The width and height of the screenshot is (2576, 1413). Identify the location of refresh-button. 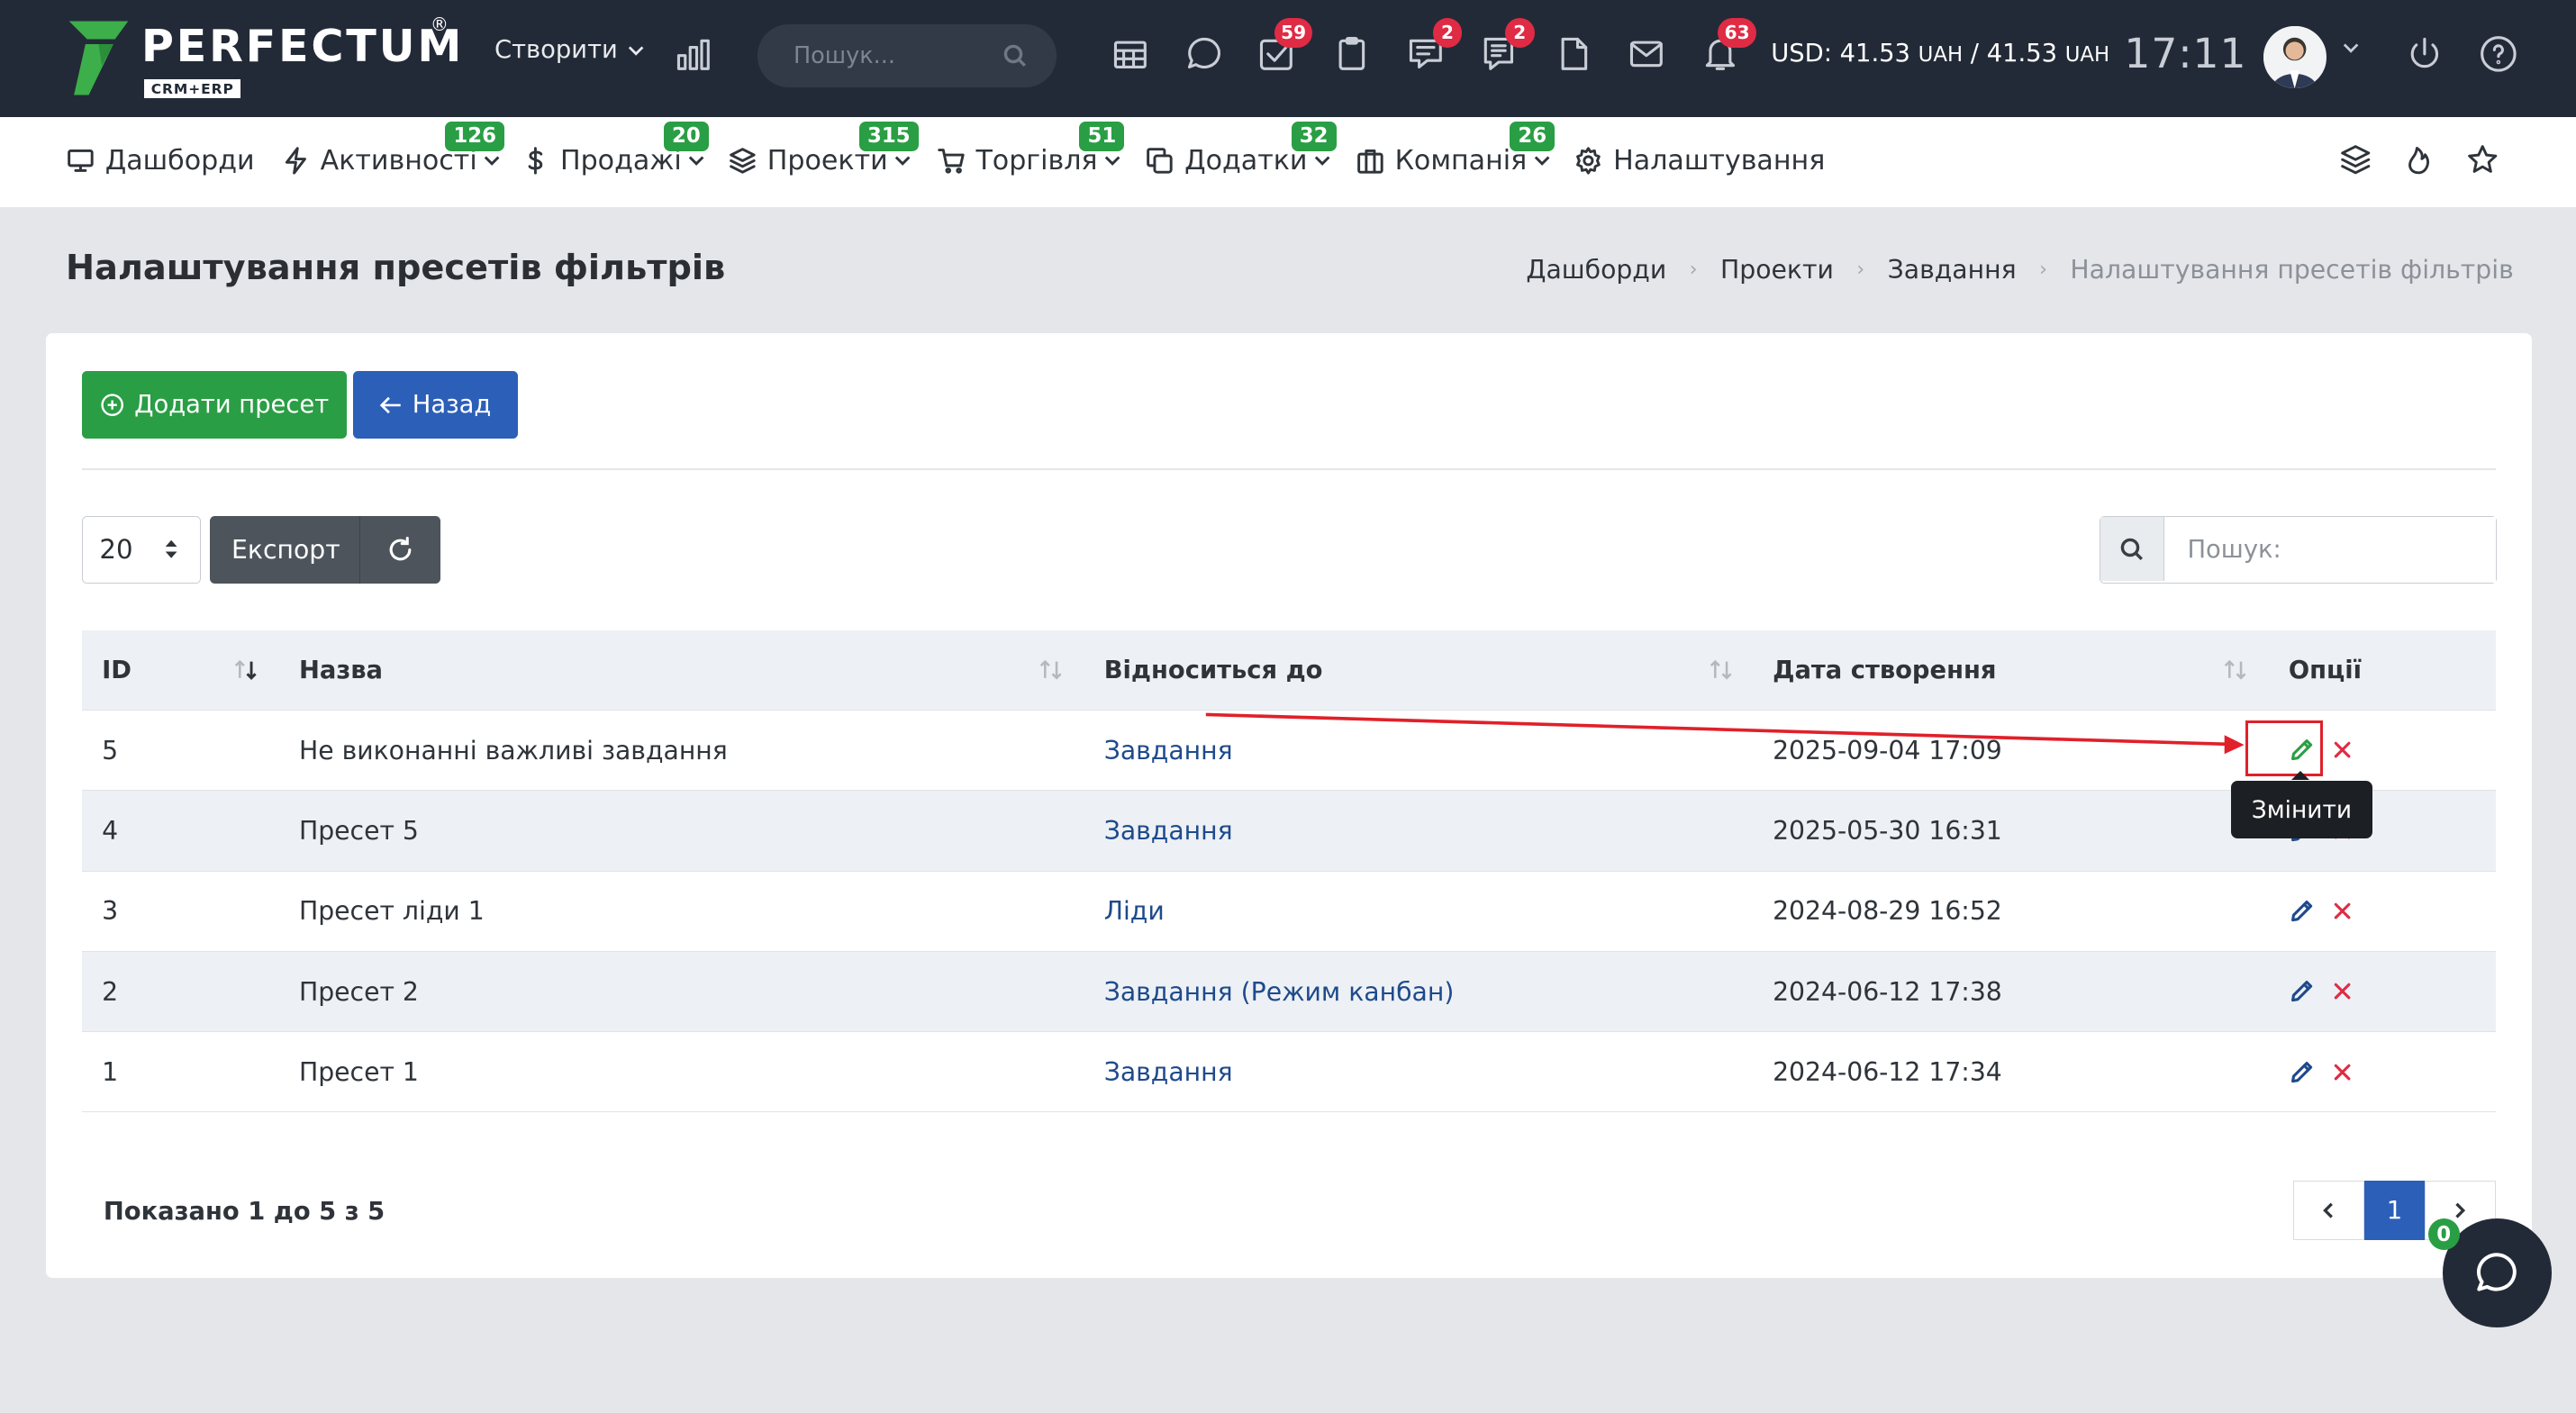
(399, 549).